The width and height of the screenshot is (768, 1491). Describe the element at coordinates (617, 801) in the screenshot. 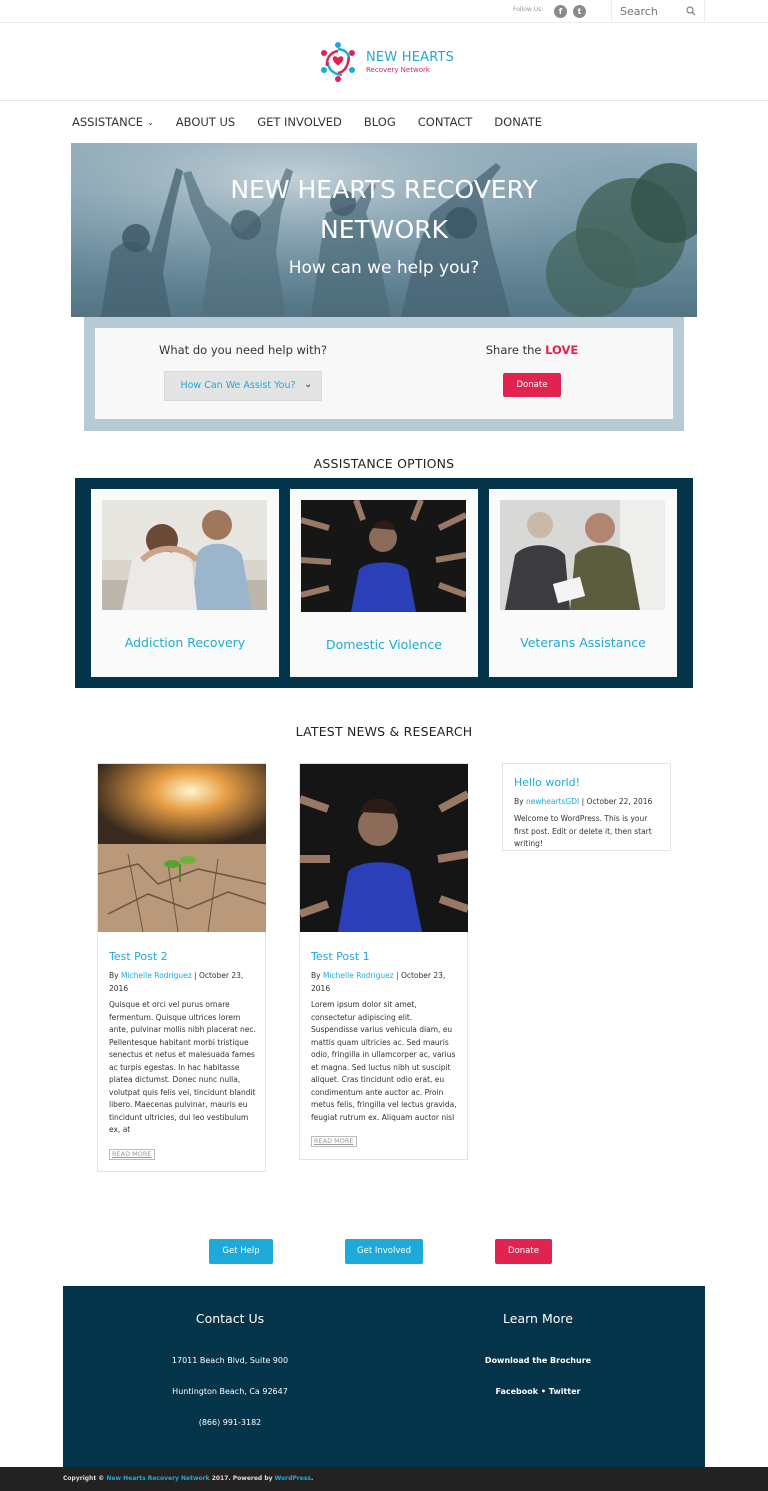

I see `post-date: | October 22, 2016` at that location.